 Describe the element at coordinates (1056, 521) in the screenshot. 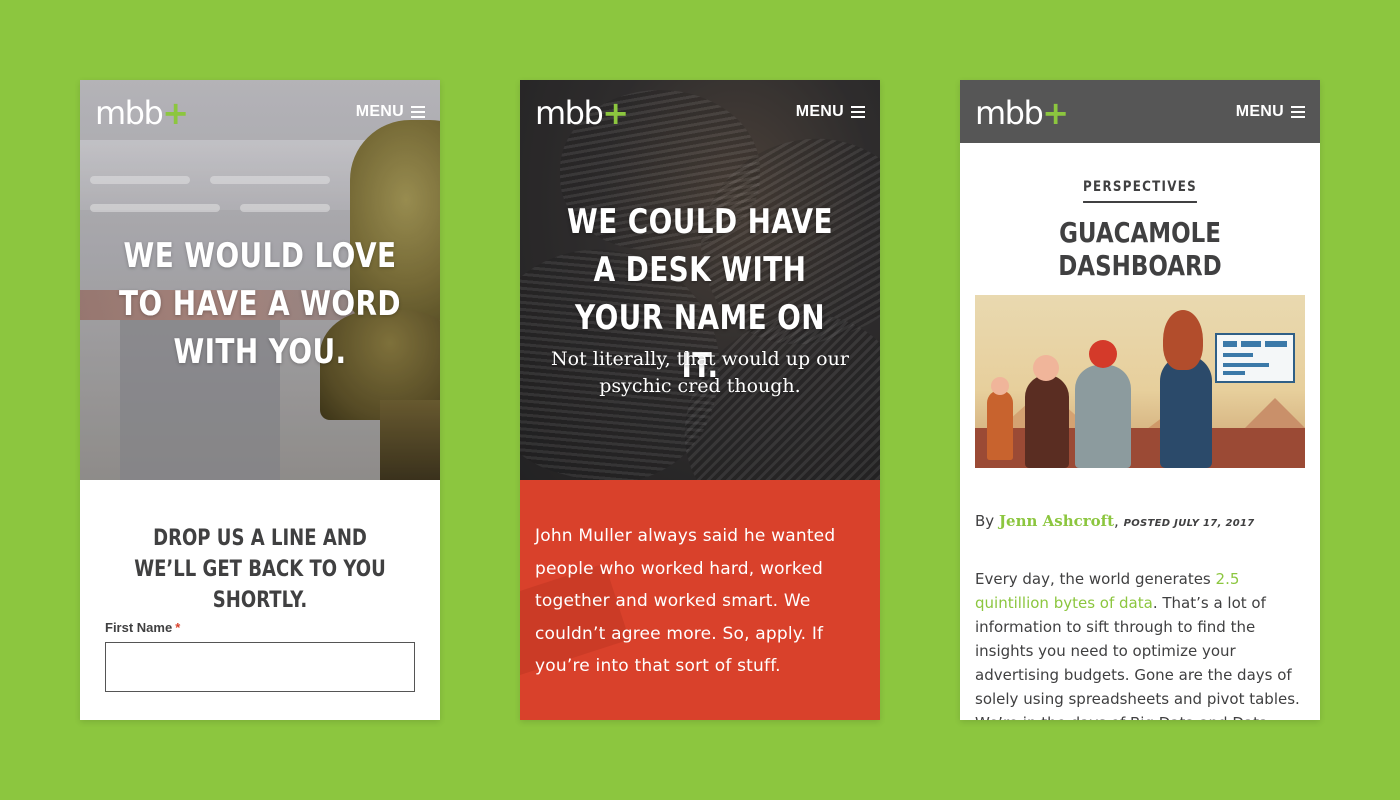

I see `author-link: Jenn Ashcroft` at that location.